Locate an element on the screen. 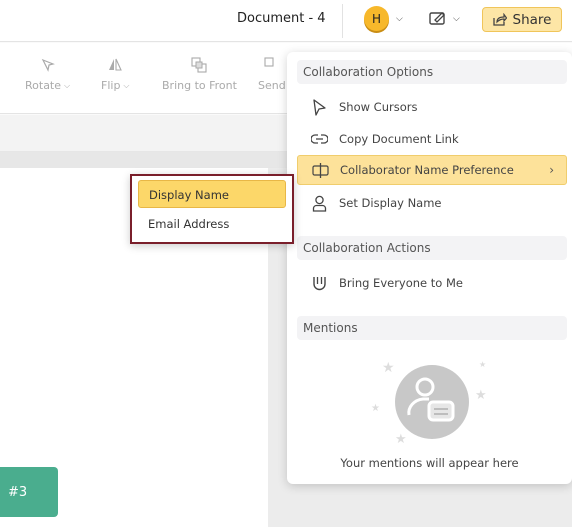 The height and width of the screenshot is (527, 572). mentions-empty-text: Your mentions will appear here is located at coordinates (429, 463).